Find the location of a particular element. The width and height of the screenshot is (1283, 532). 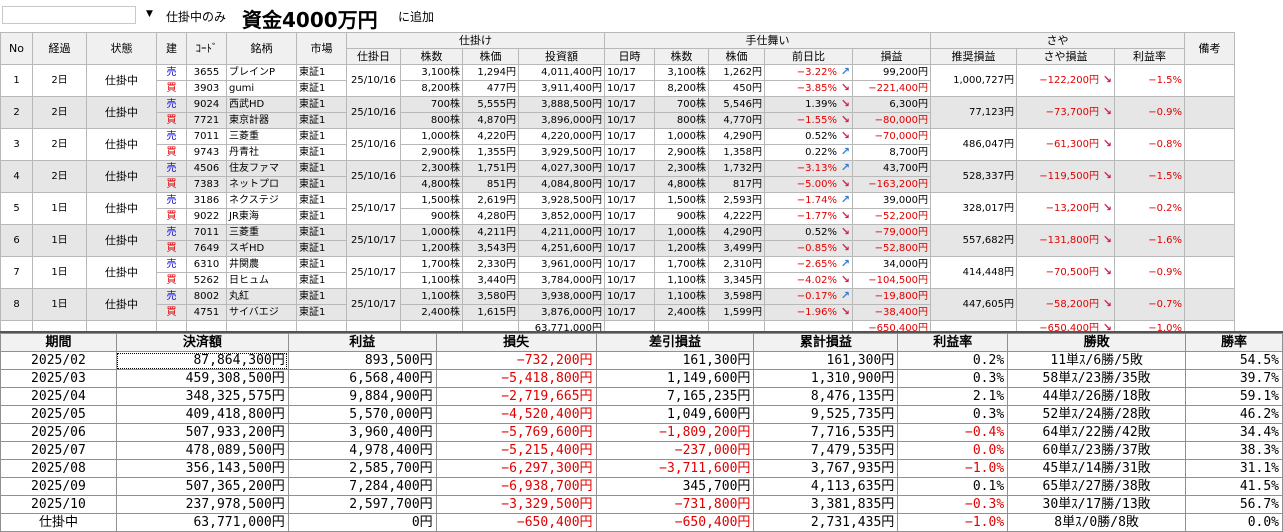

arrow-down-icon: ↘ is located at coordinates (843, 216).